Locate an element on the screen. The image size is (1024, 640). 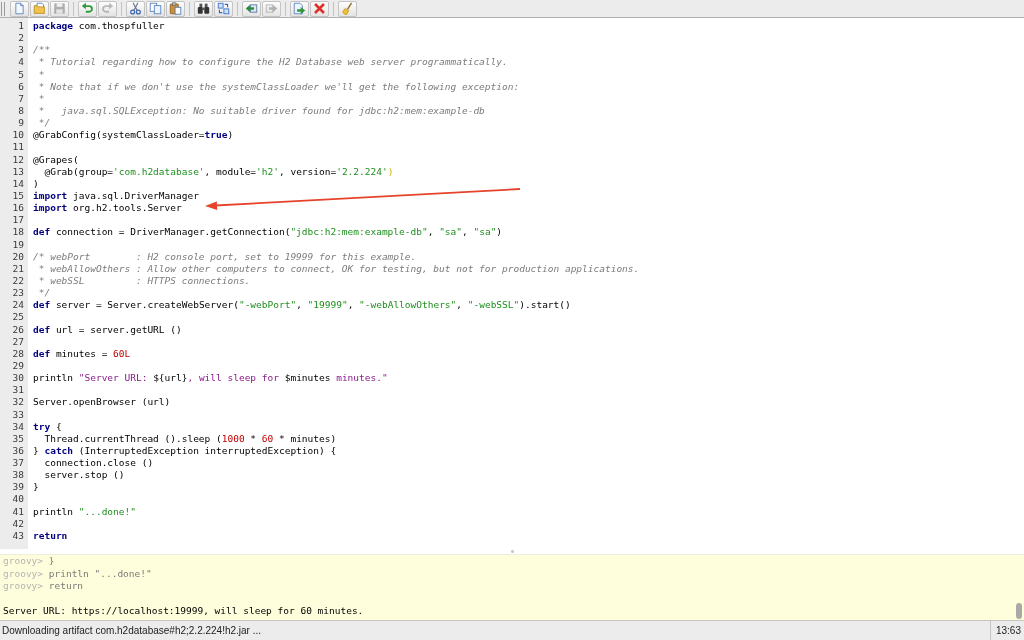
console-line: groovy> } is located at coordinates (29, 560).